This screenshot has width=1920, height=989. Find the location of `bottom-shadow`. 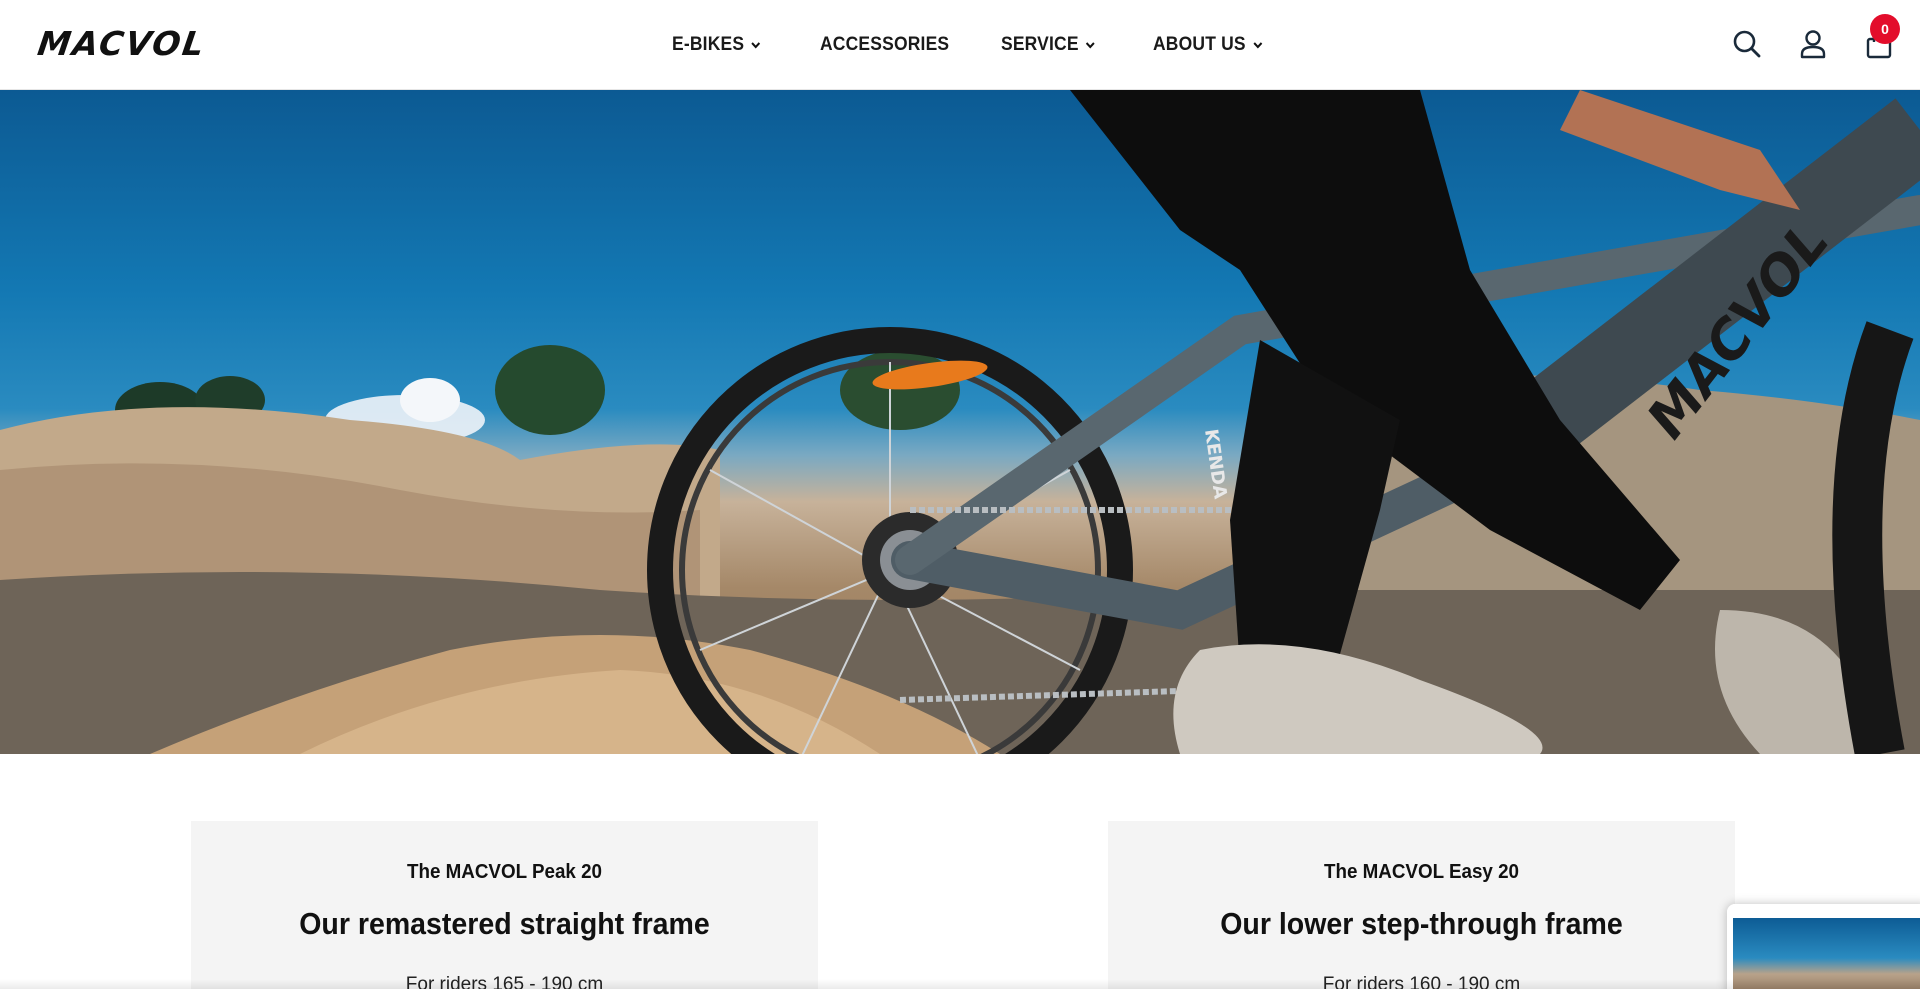

bottom-shadow is located at coordinates (960, 984).